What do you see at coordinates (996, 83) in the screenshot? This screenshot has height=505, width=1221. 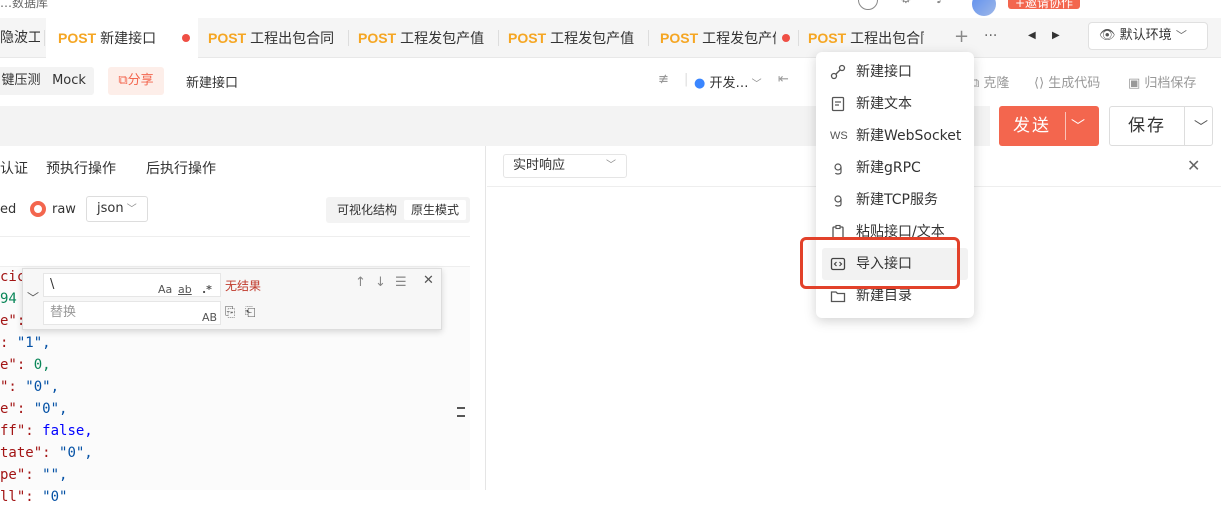 I see `clone-label: 克隆` at bounding box center [996, 83].